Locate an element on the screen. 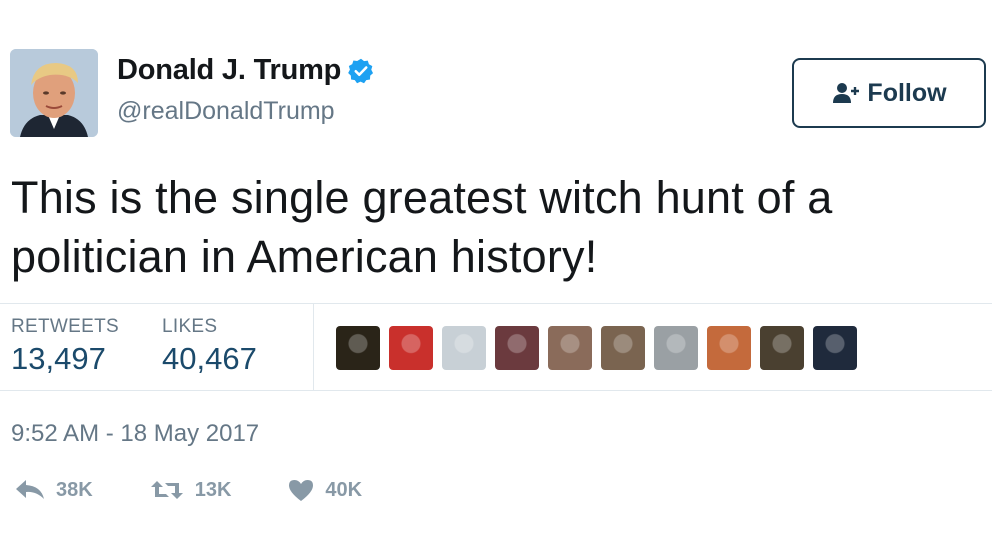 The width and height of the screenshot is (992, 559). likes-label: LIKES is located at coordinates (190, 326).